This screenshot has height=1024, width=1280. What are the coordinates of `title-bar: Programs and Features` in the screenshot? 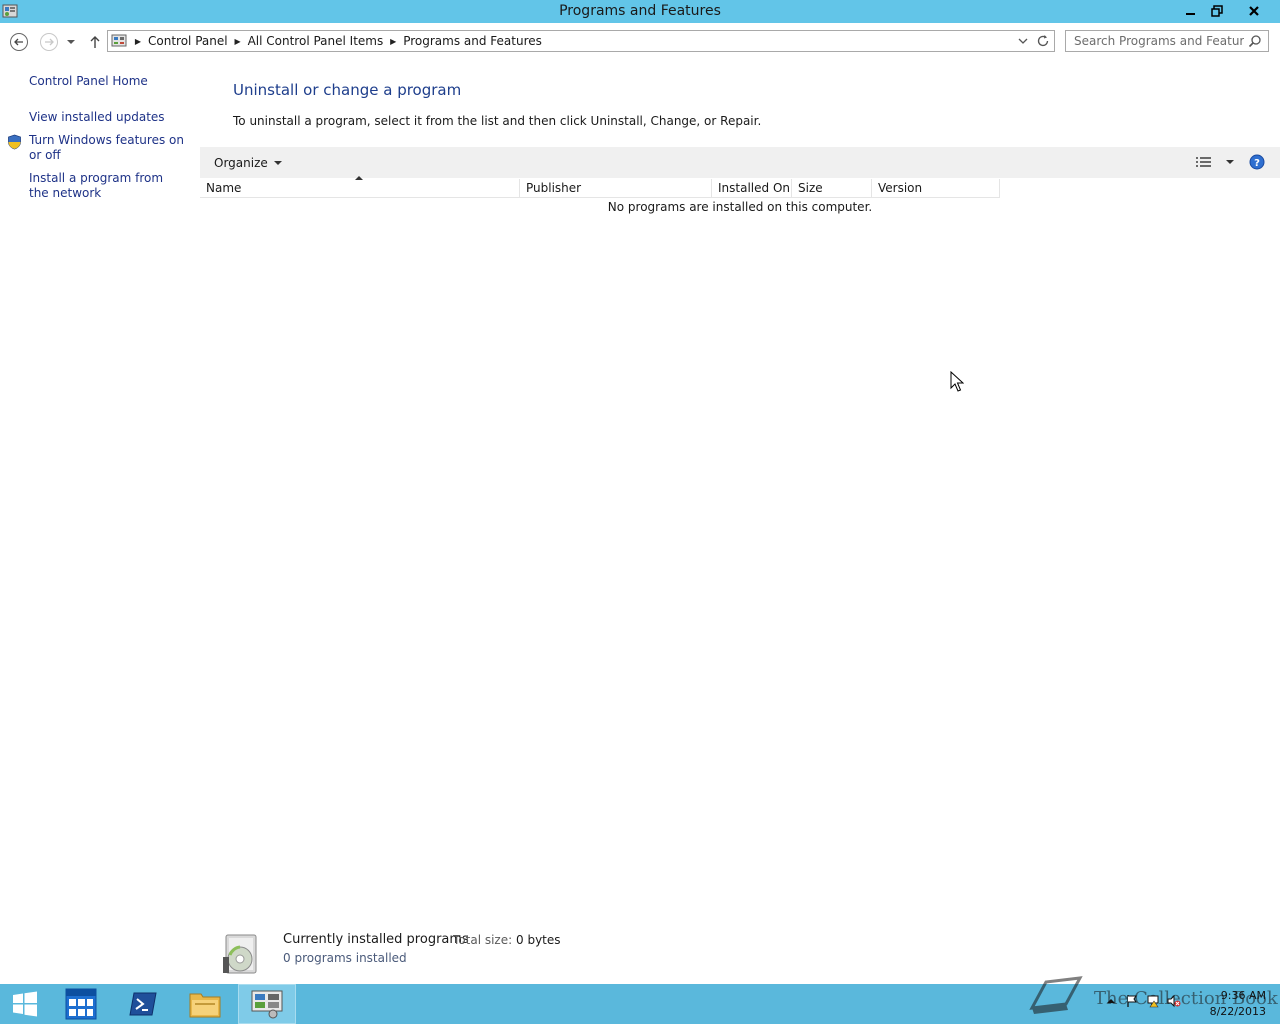 It's located at (640, 11).